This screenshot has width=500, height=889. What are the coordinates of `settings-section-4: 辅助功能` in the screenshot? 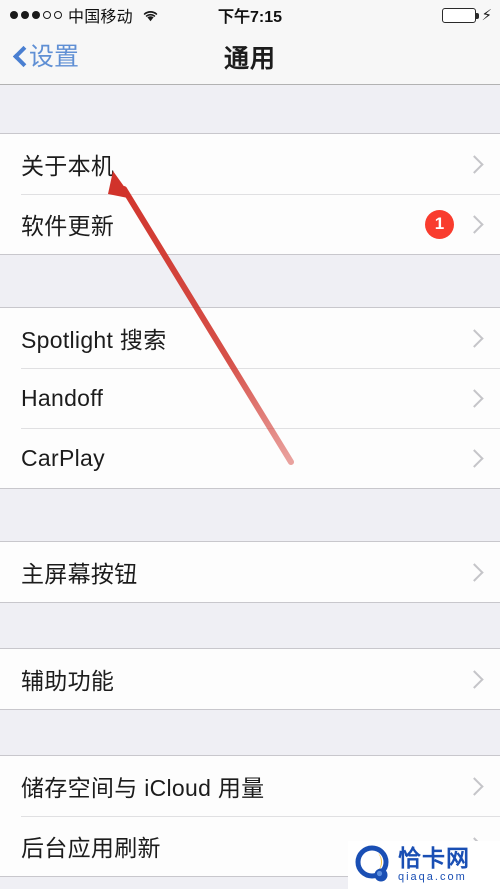 It's located at (250, 679).